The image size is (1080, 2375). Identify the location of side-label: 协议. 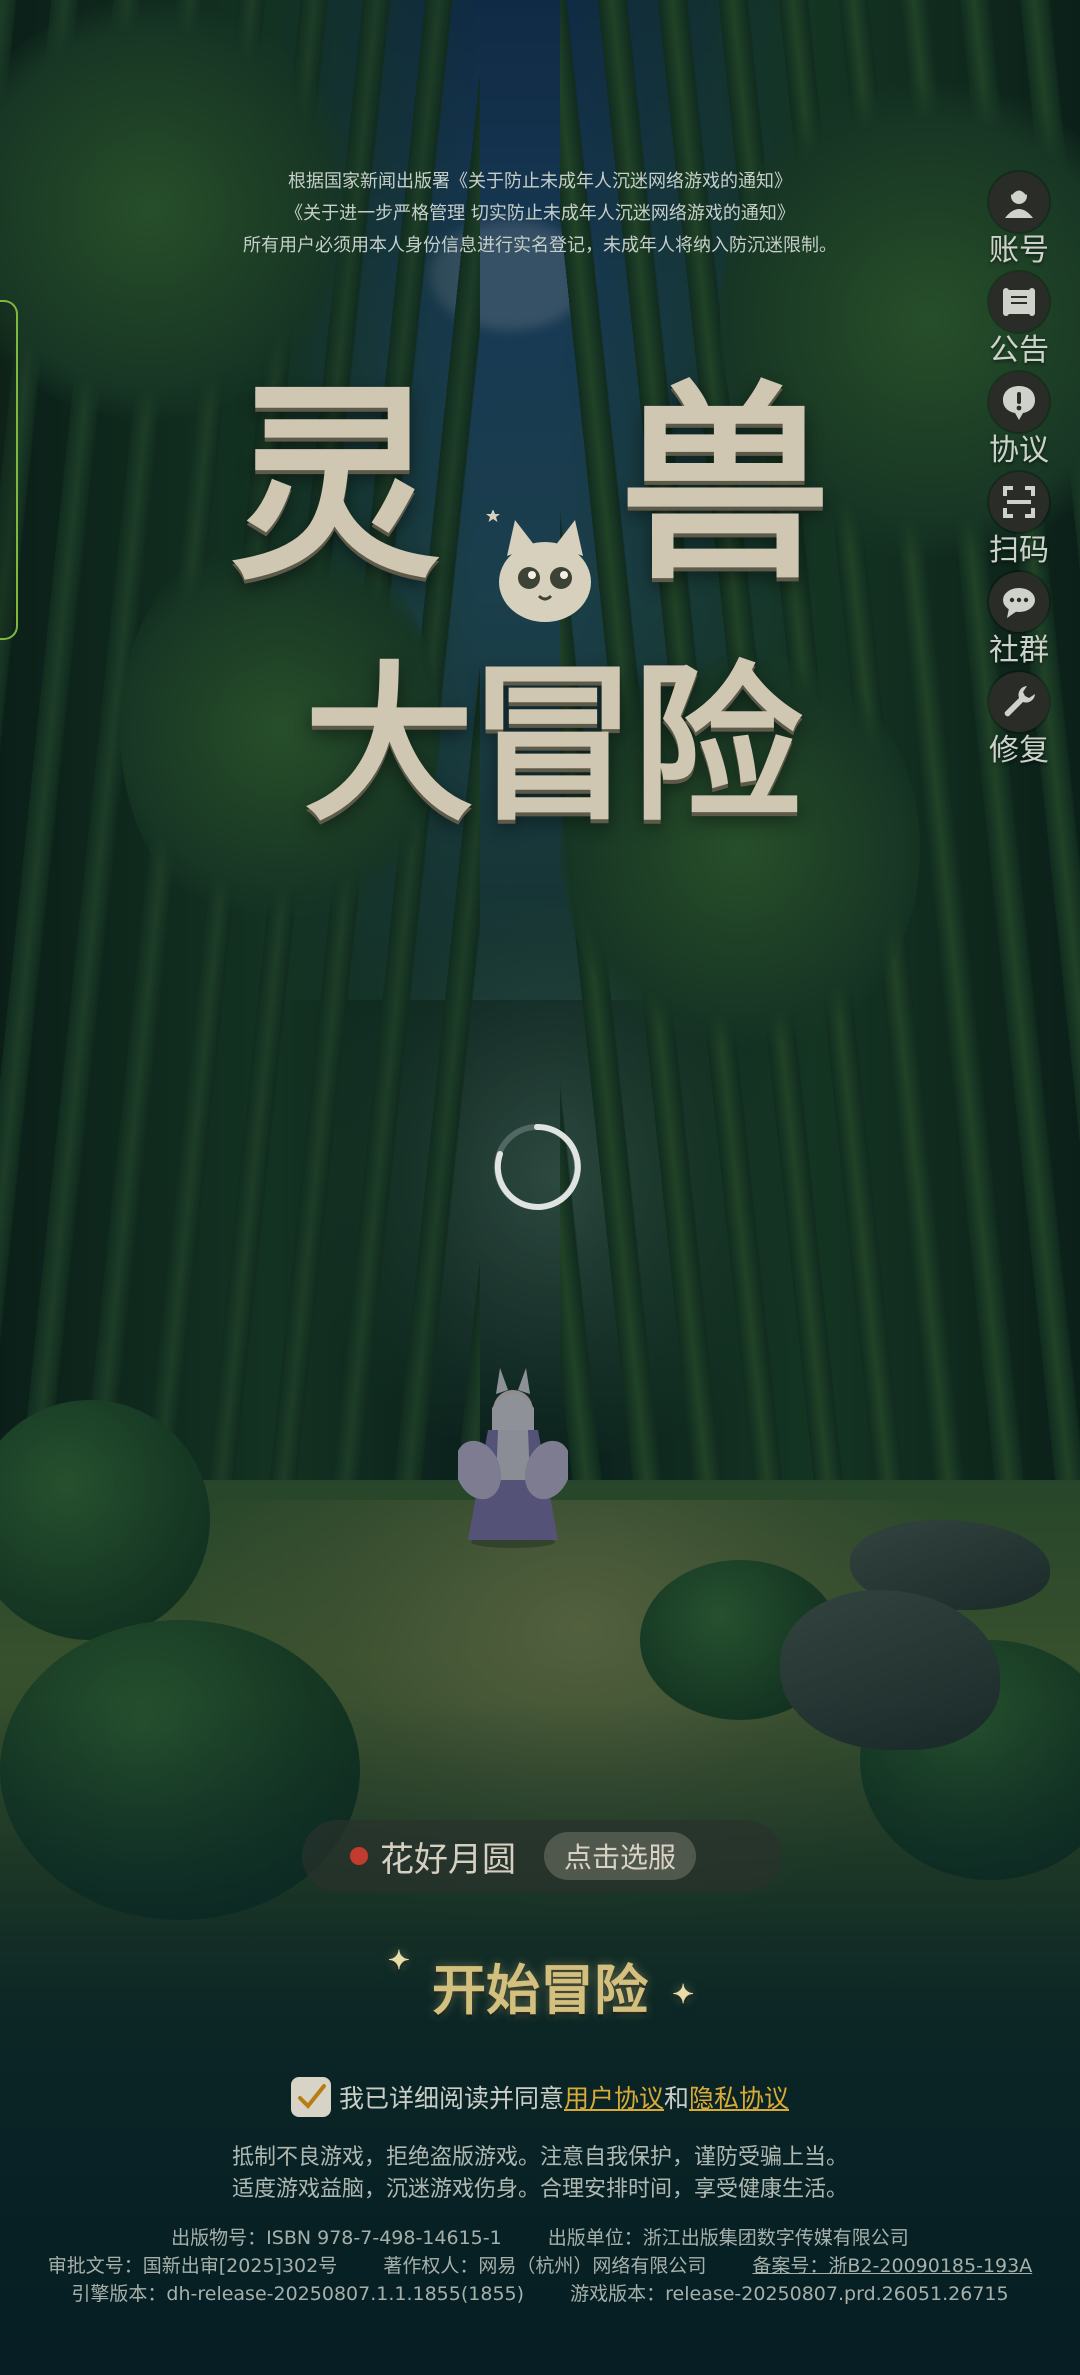
(1019, 450).